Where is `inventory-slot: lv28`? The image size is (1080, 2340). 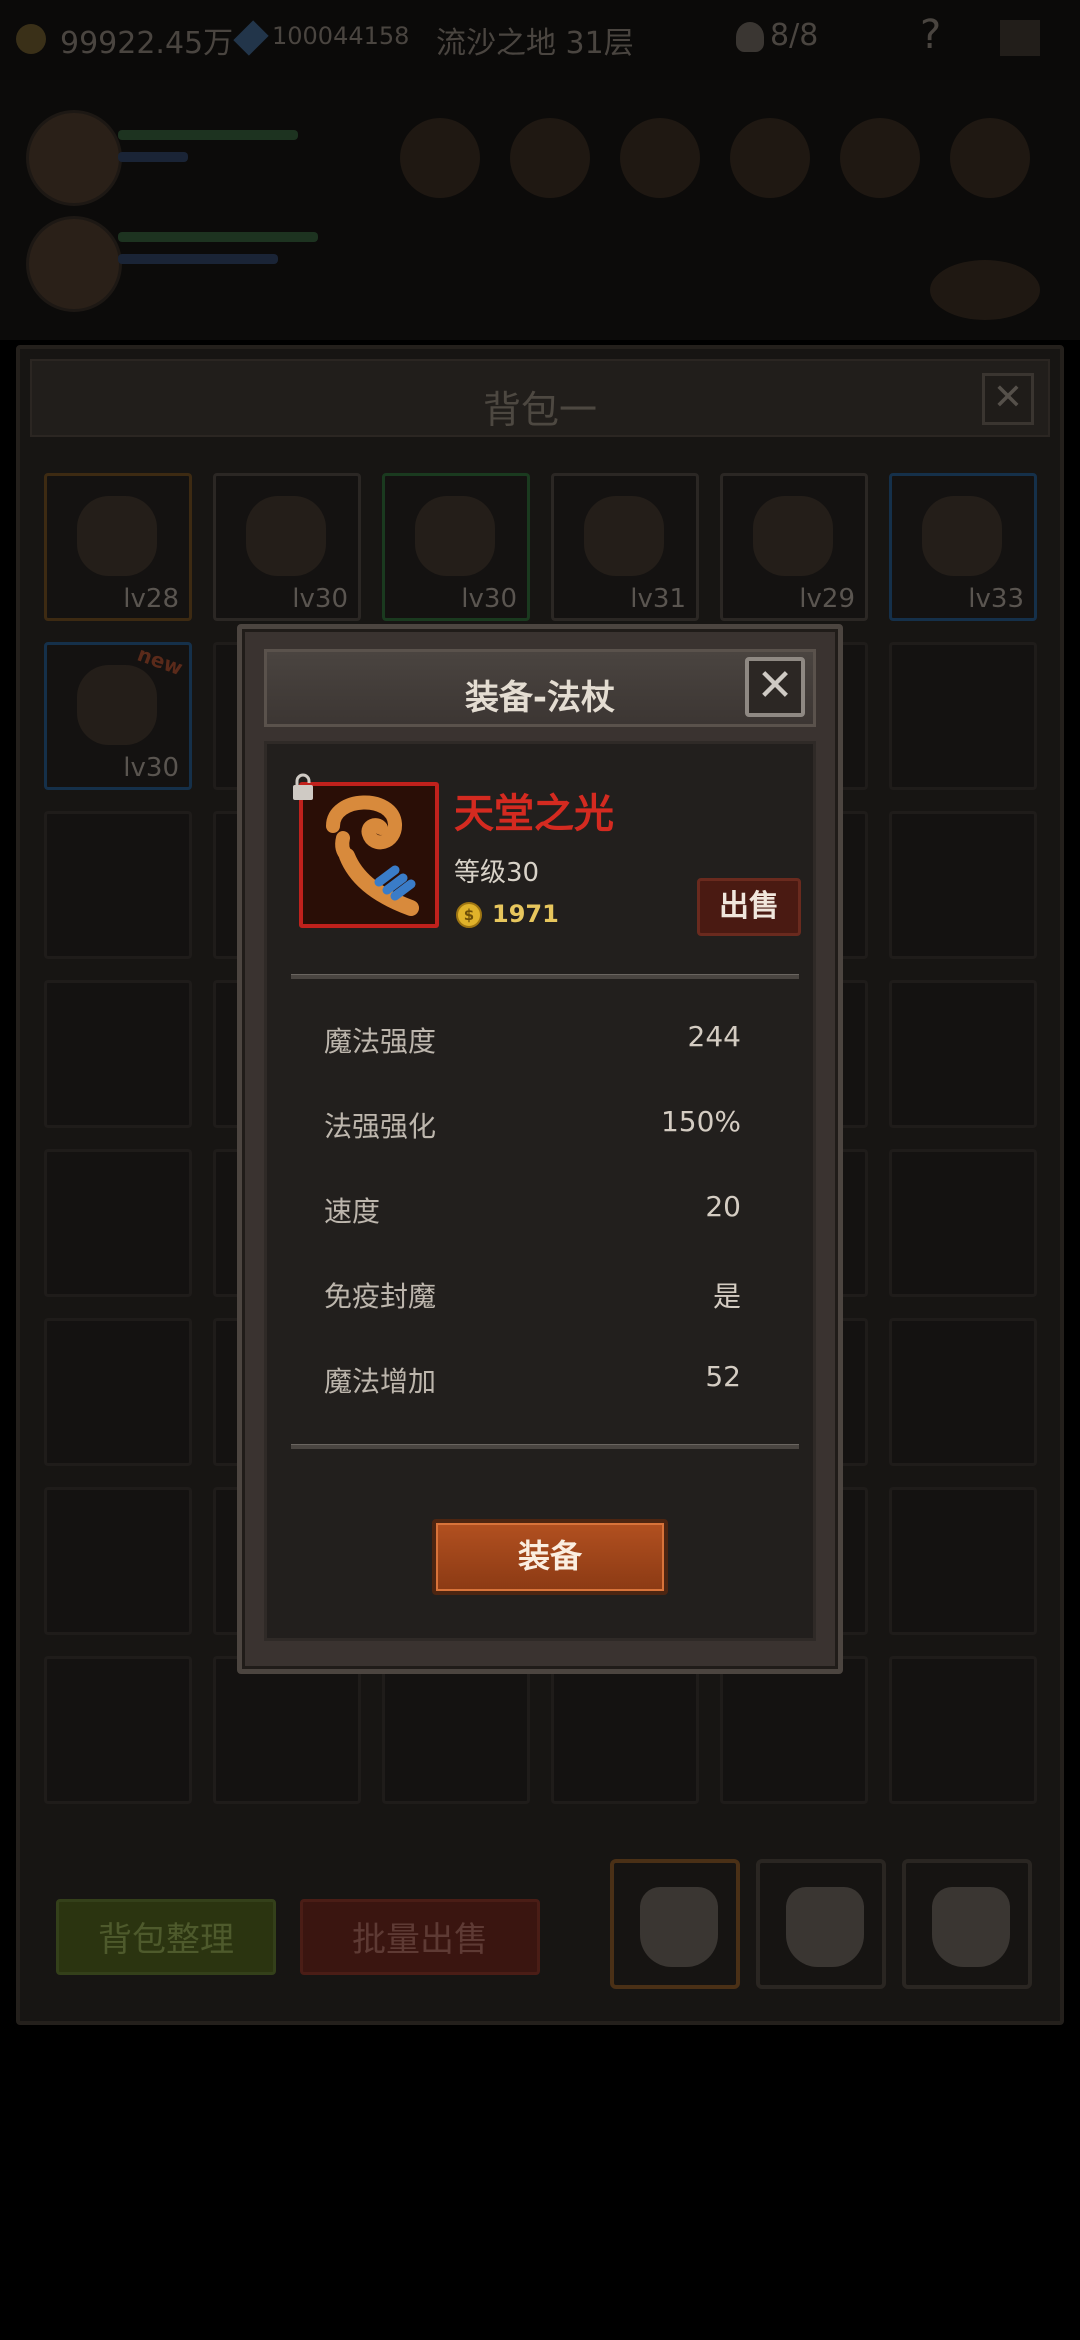 inventory-slot: lv28 is located at coordinates (118, 547).